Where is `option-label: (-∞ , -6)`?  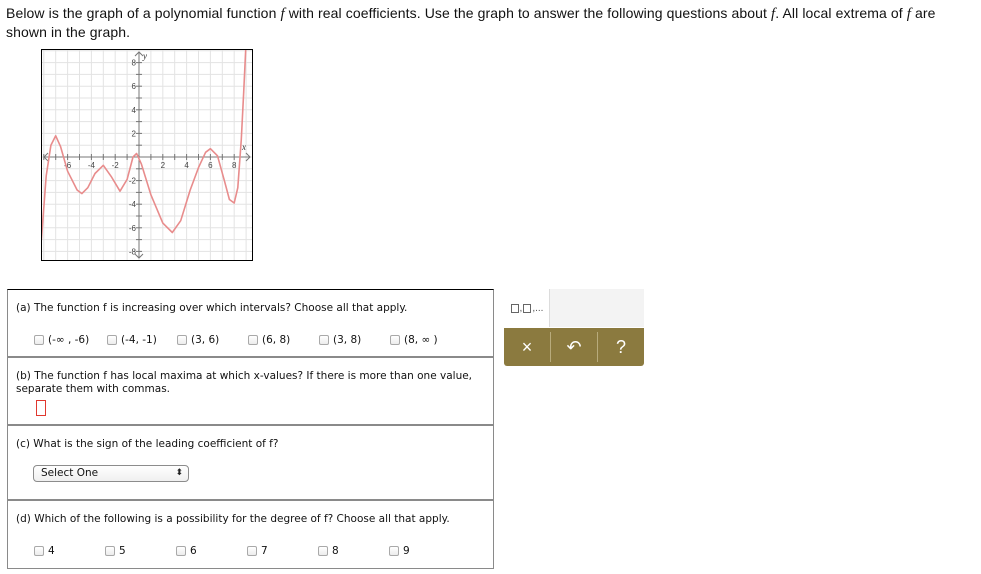 option-label: (-∞ , -6) is located at coordinates (69, 340).